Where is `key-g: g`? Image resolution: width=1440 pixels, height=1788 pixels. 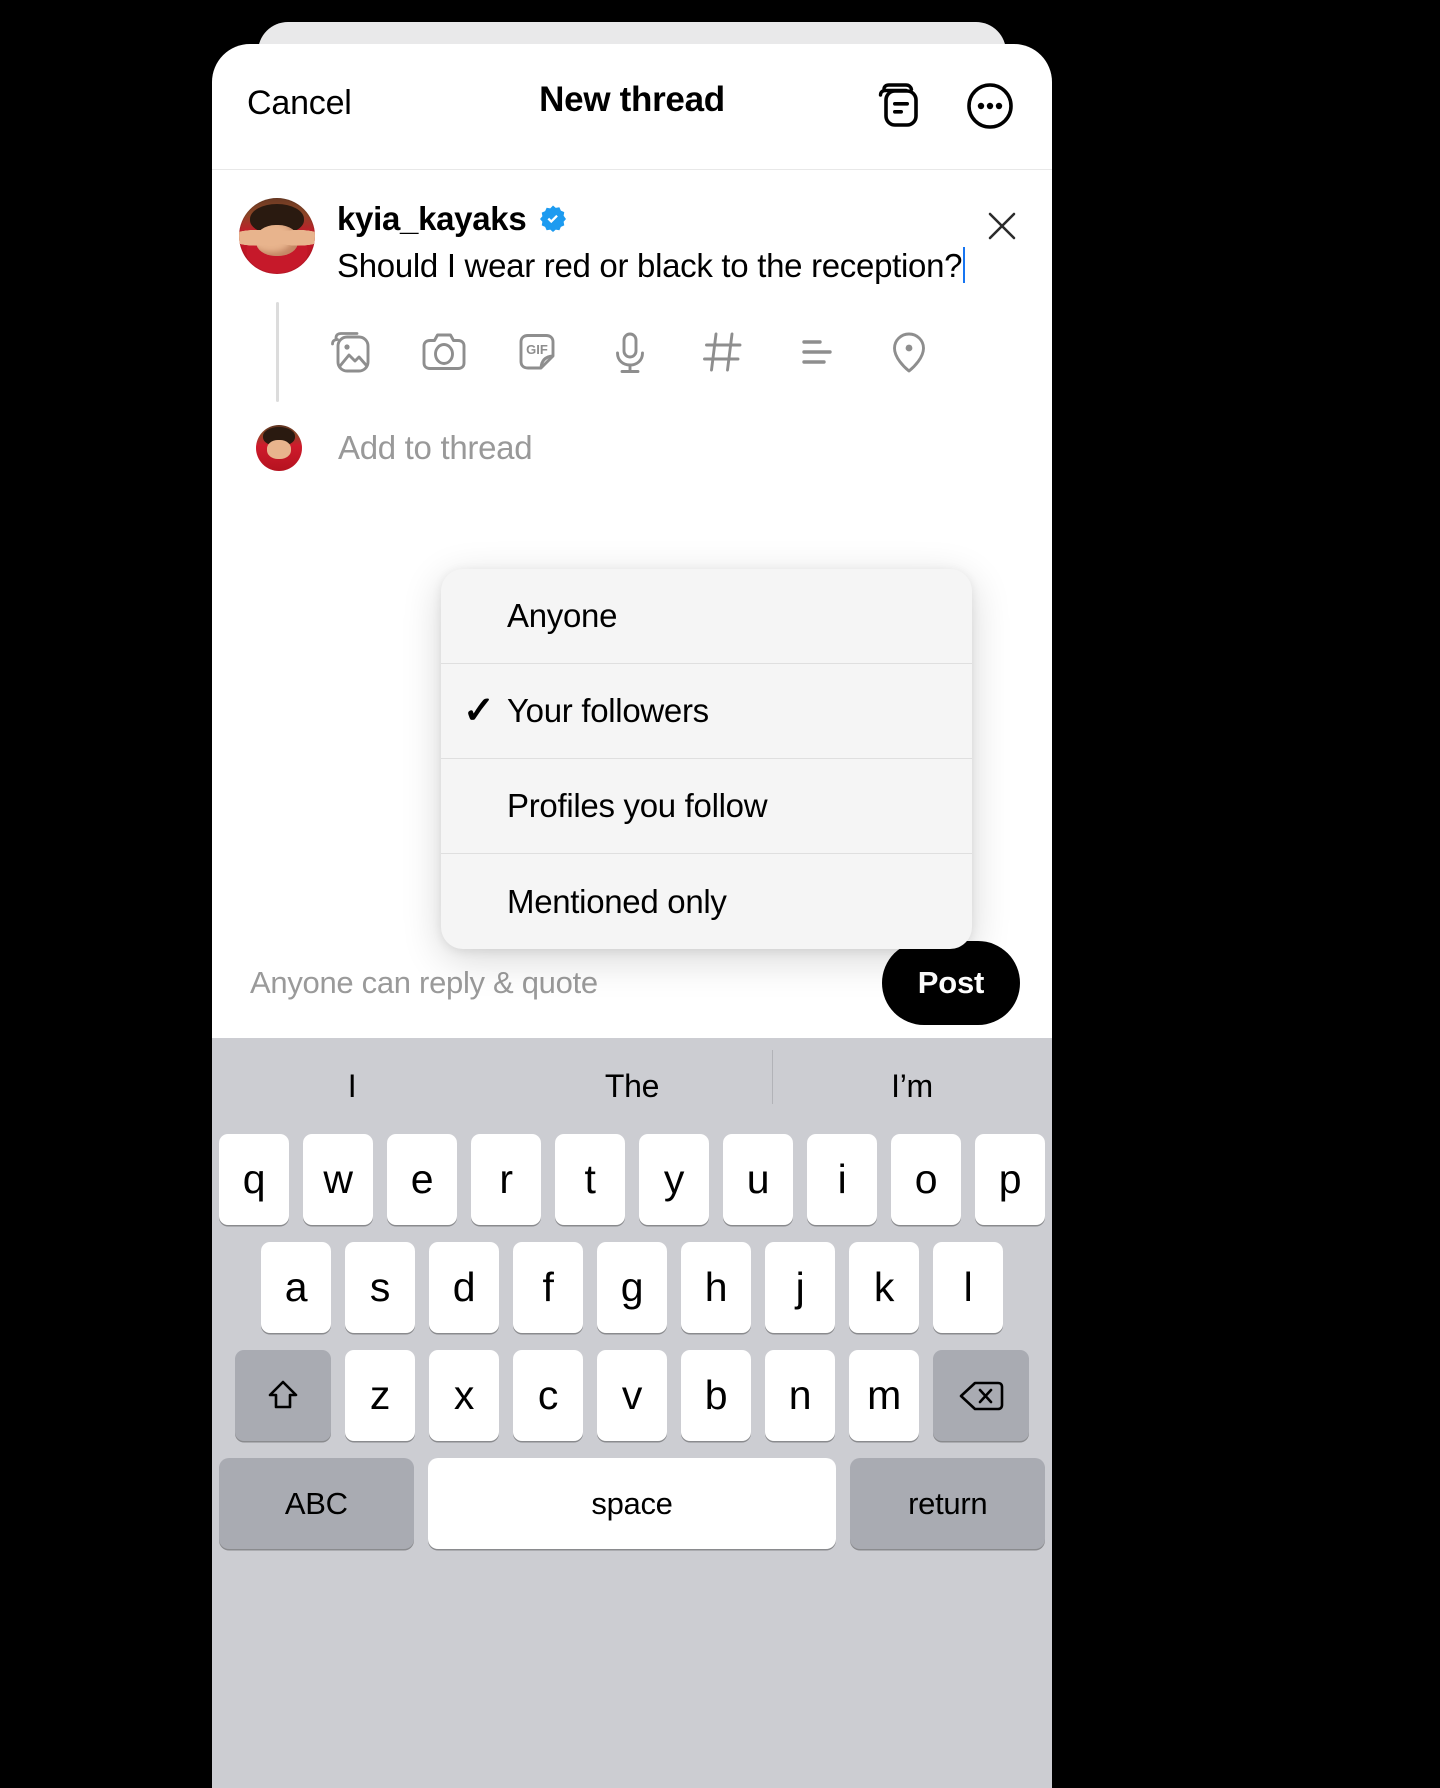 key-g: g is located at coordinates (632, 1287).